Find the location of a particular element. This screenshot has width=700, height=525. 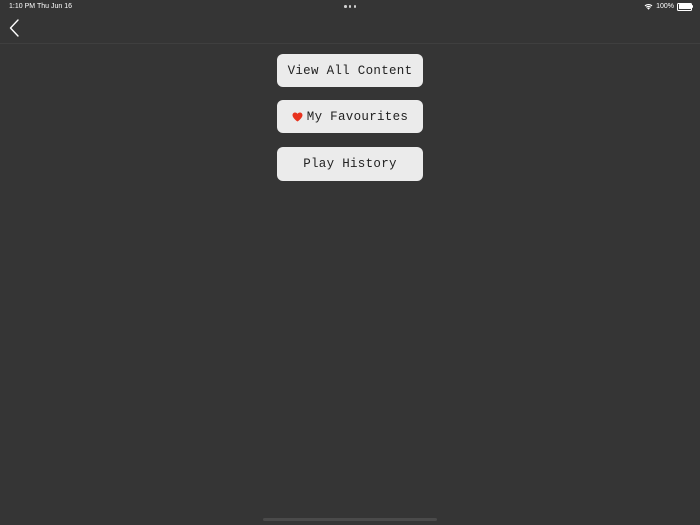

home-indicator is located at coordinates (350, 519).